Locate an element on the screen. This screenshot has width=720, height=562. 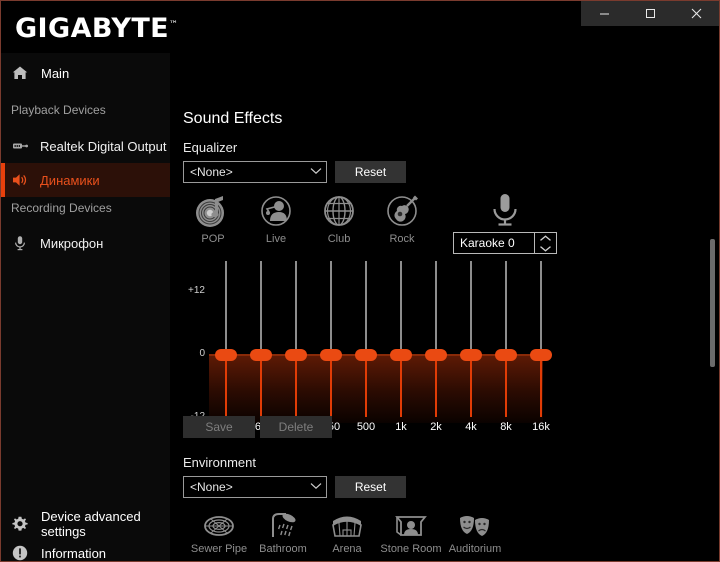
eq-band-9: 16k is located at coordinates (541, 344).